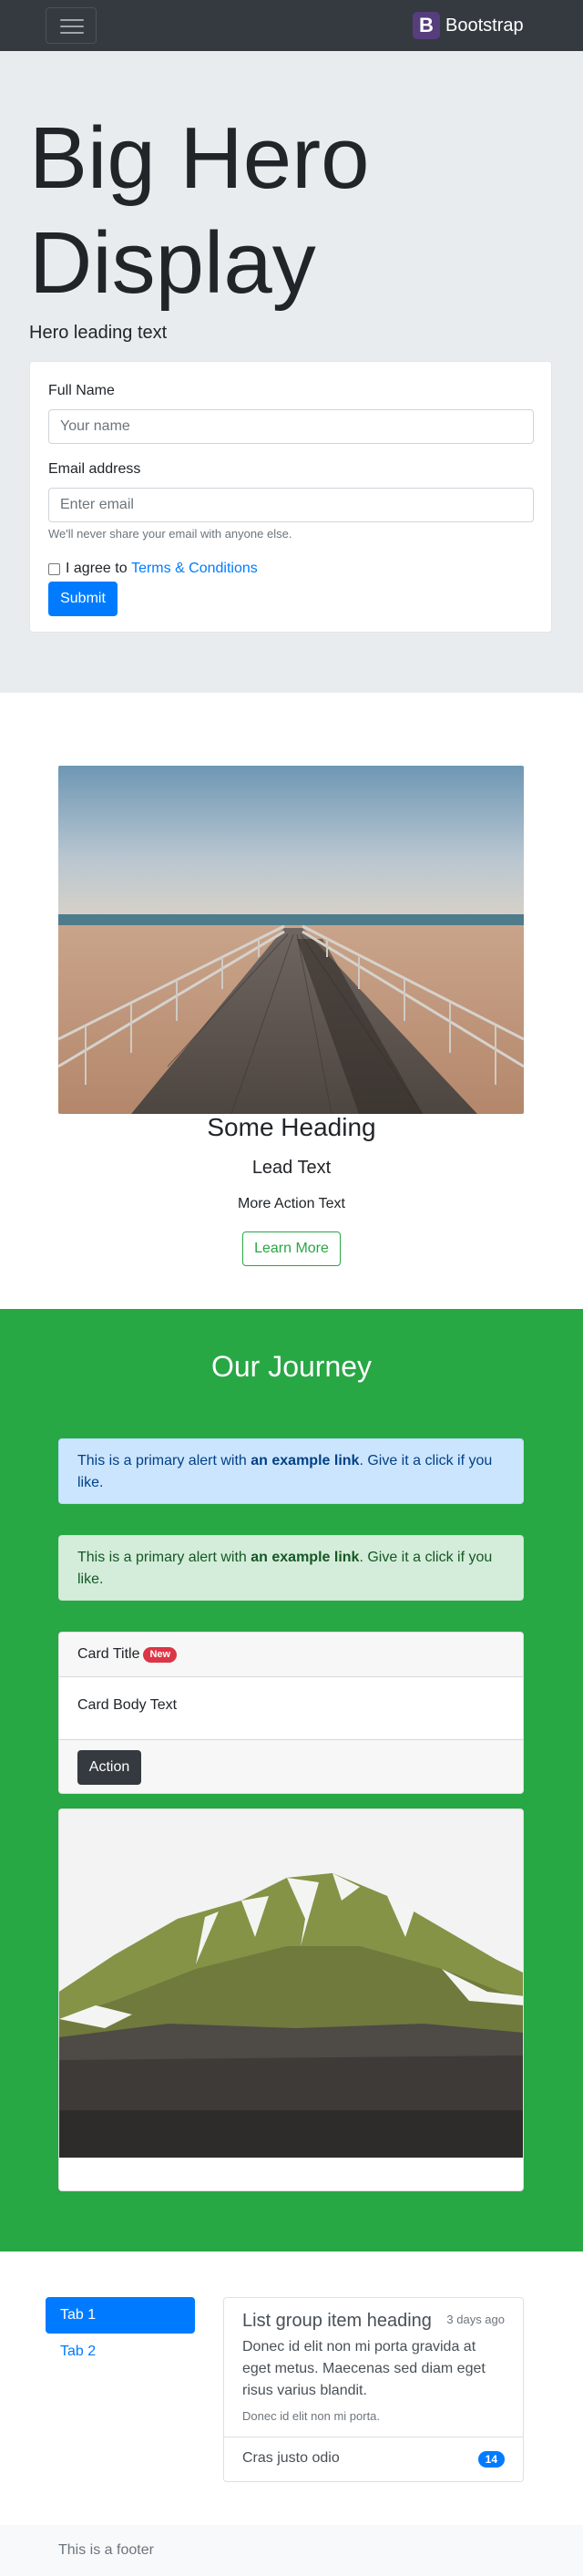 Image resolution: width=583 pixels, height=2576 pixels. What do you see at coordinates (98, 333) in the screenshot?
I see `hero-lead: Hero leading text` at bounding box center [98, 333].